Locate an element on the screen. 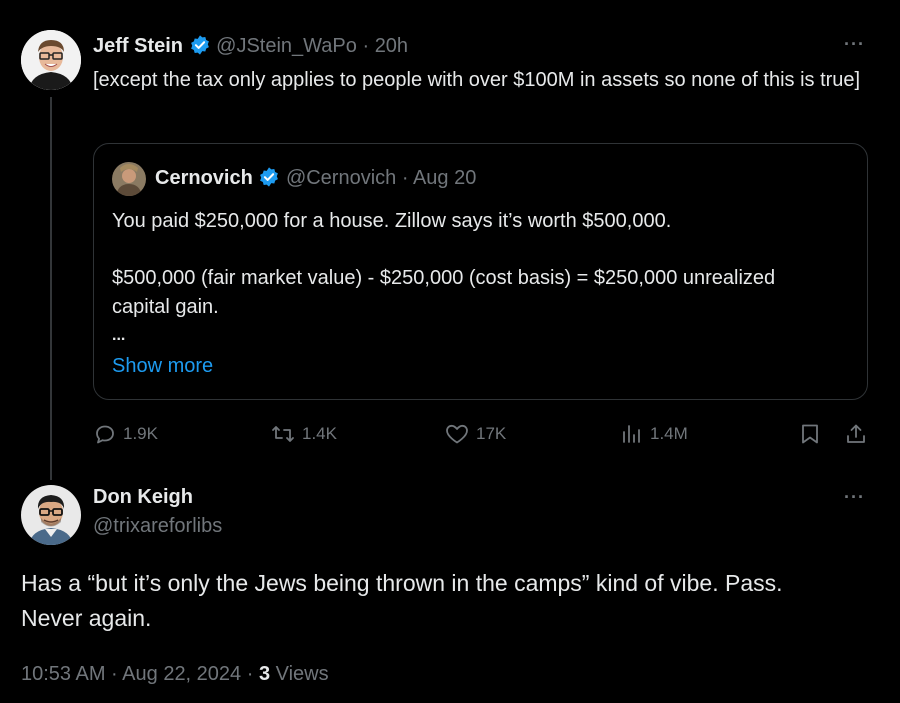 The width and height of the screenshot is (900, 703). reply-count: 1.9K is located at coordinates (140, 433).